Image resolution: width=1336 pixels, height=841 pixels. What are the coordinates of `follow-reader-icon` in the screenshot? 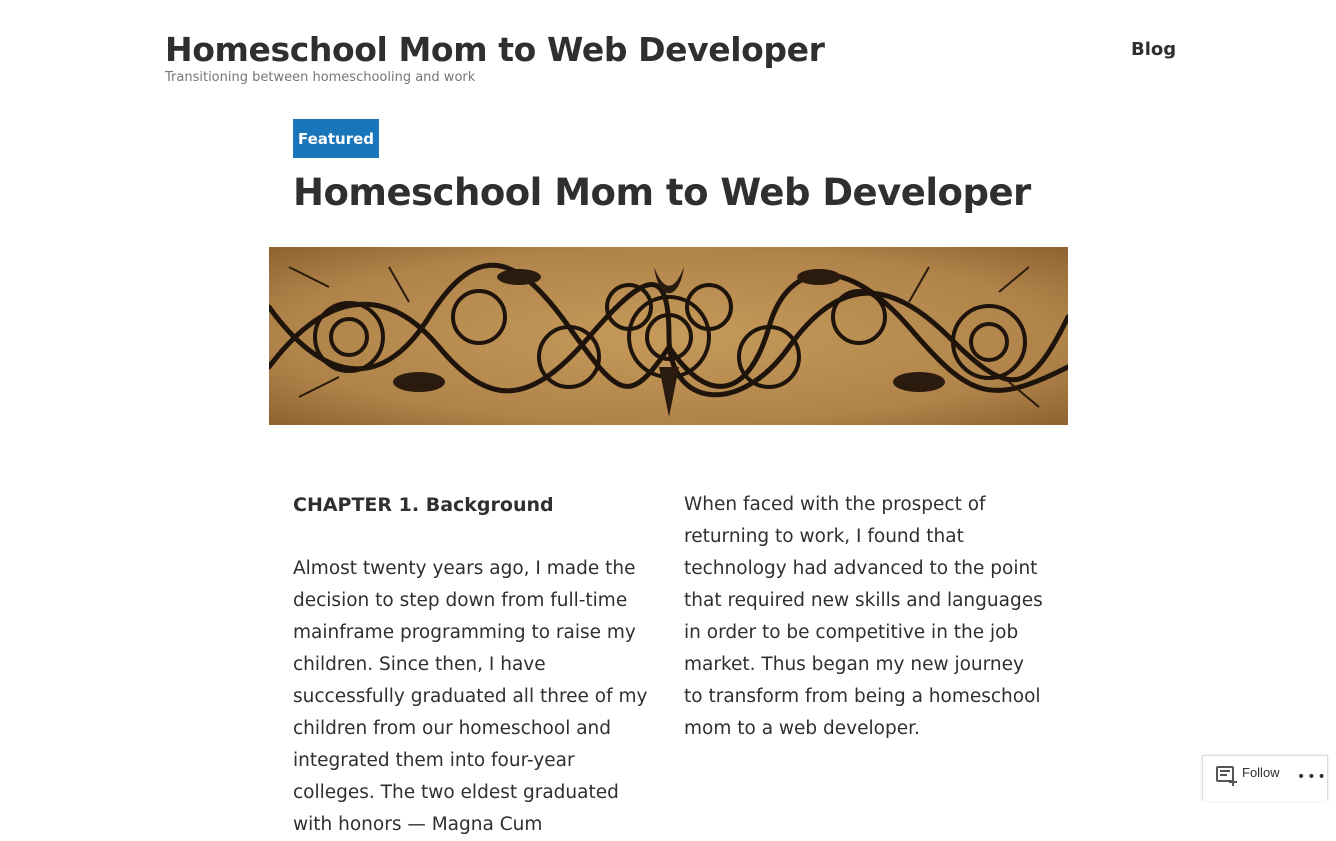 It's located at (1227, 777).